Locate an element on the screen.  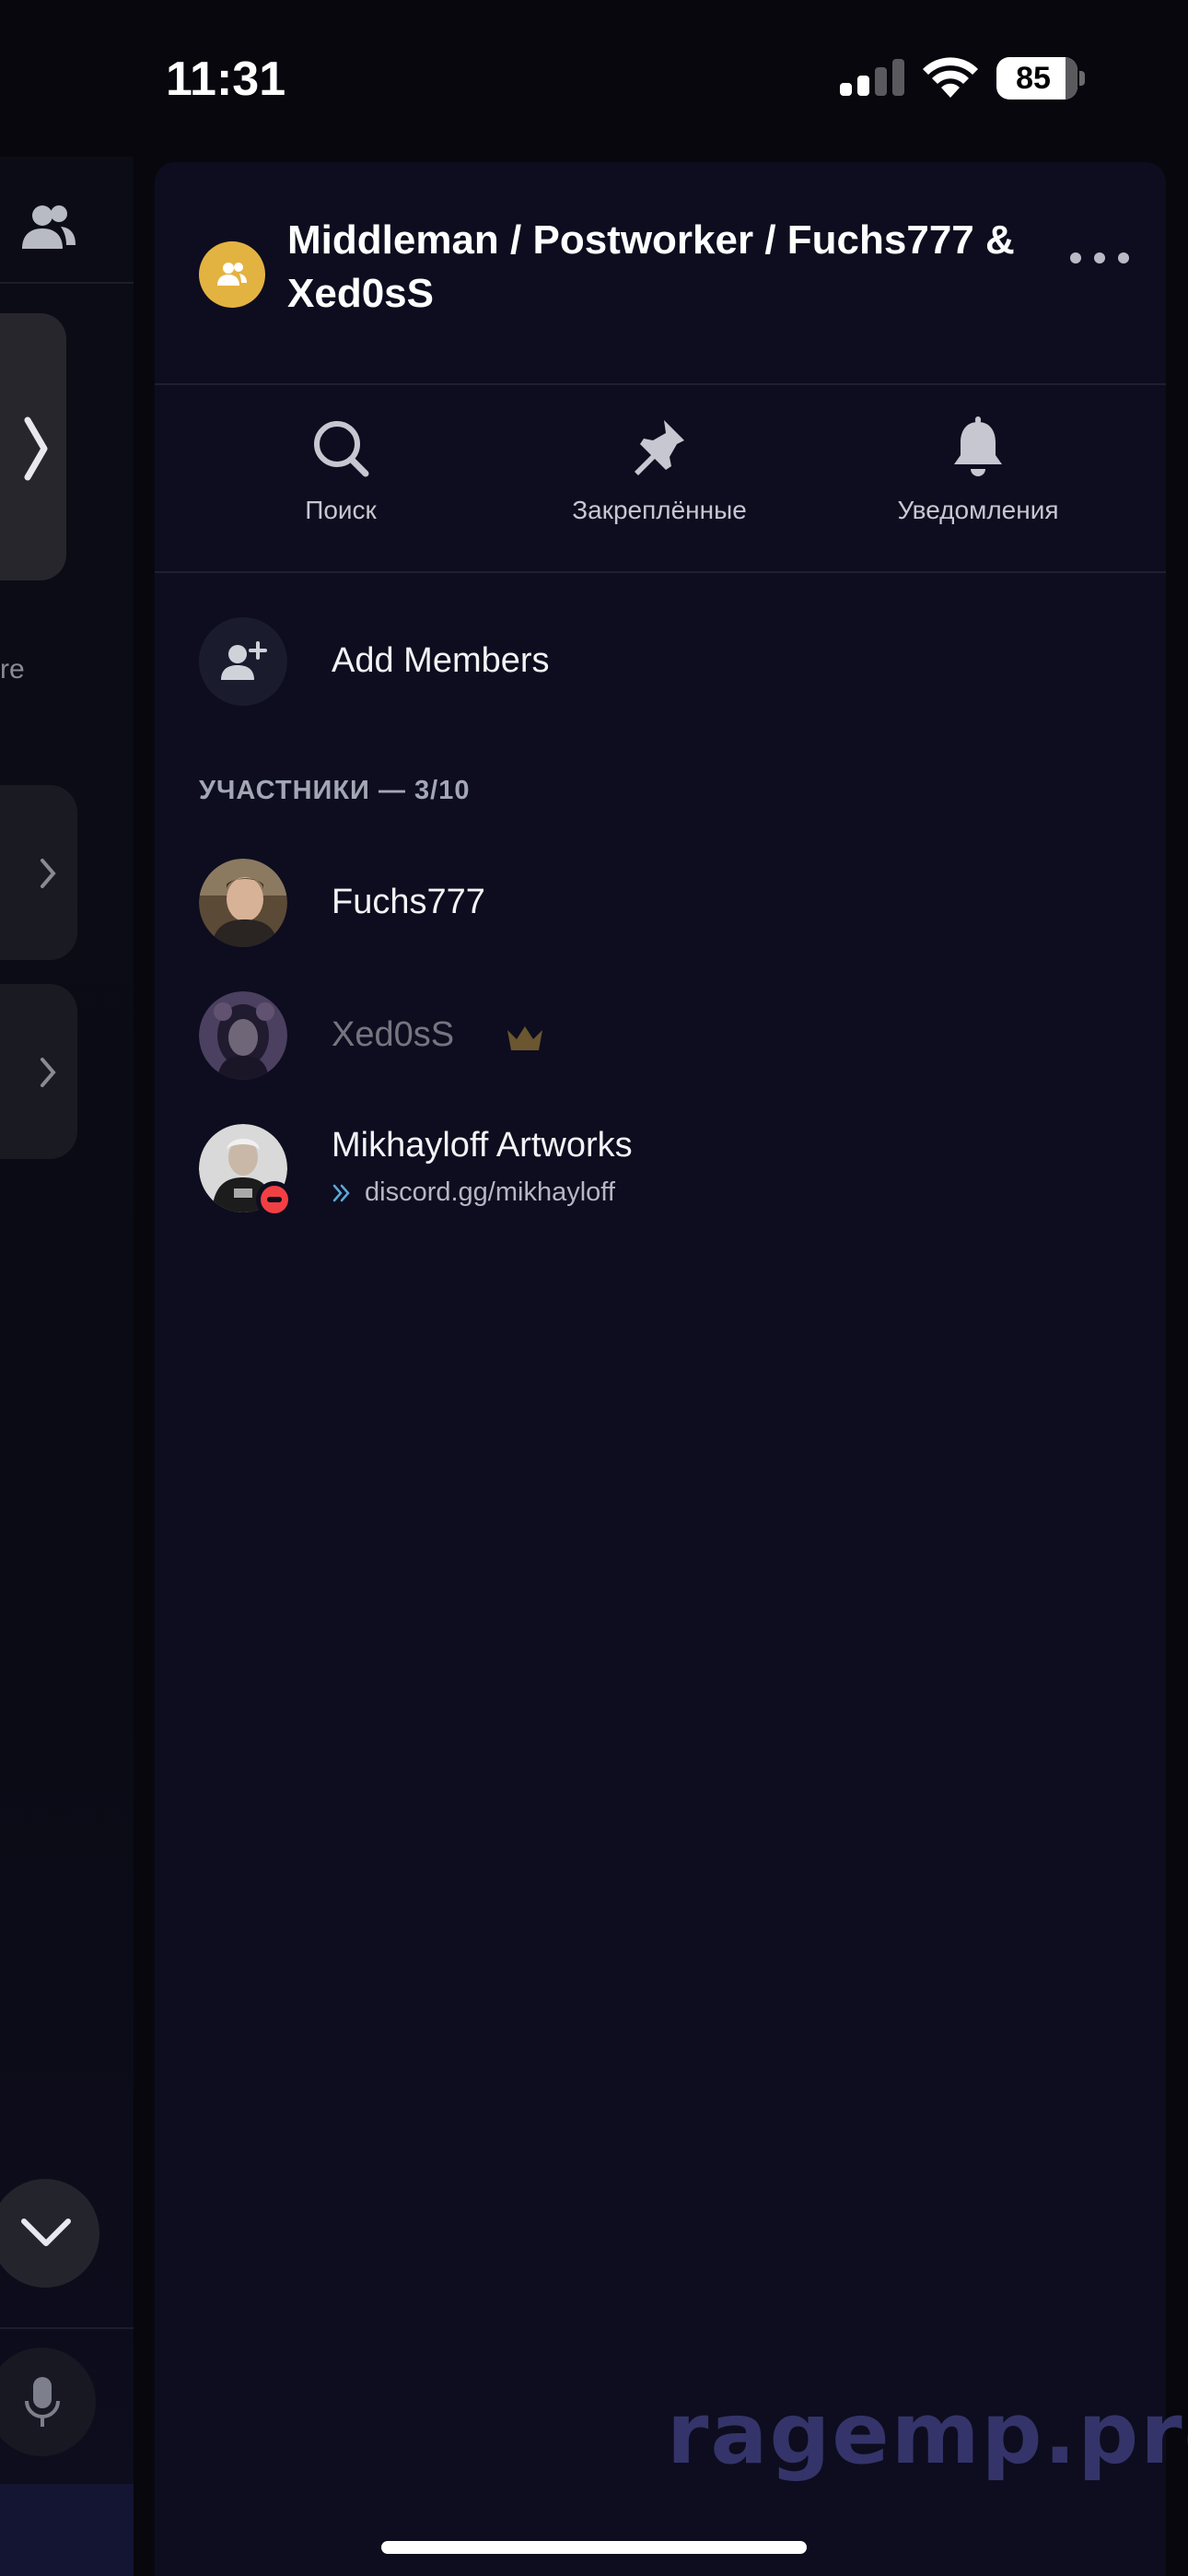
scroll-down-button is located at coordinates (49, 2233).